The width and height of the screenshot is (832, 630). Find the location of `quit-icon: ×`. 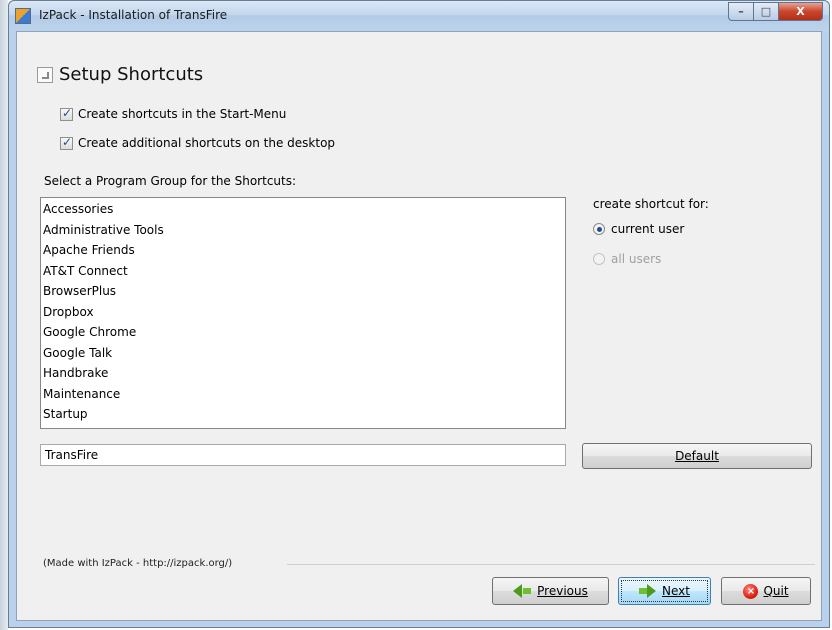

quit-icon: × is located at coordinates (751, 591).